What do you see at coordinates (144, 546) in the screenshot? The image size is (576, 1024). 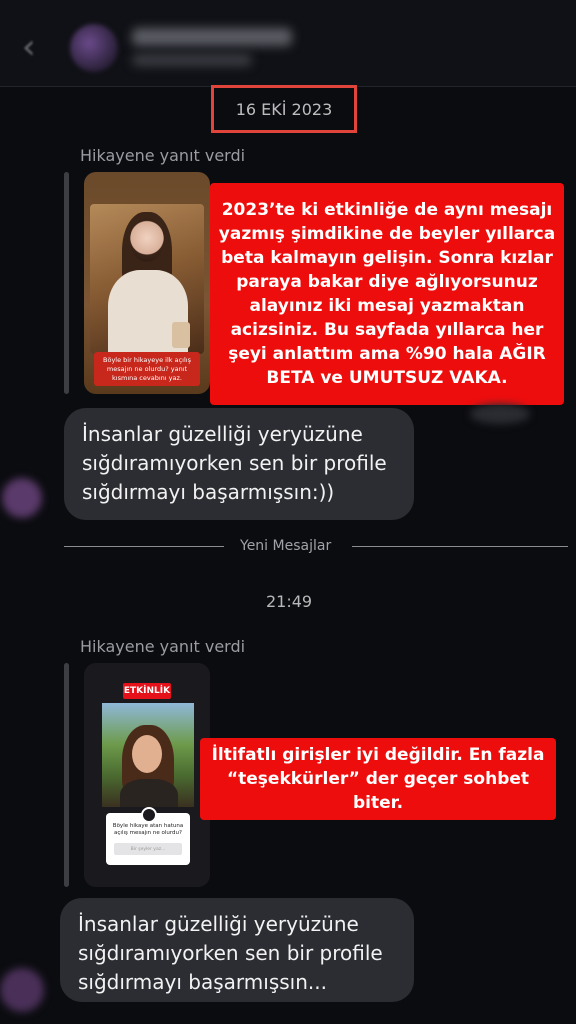 I see `divider-line-left` at bounding box center [144, 546].